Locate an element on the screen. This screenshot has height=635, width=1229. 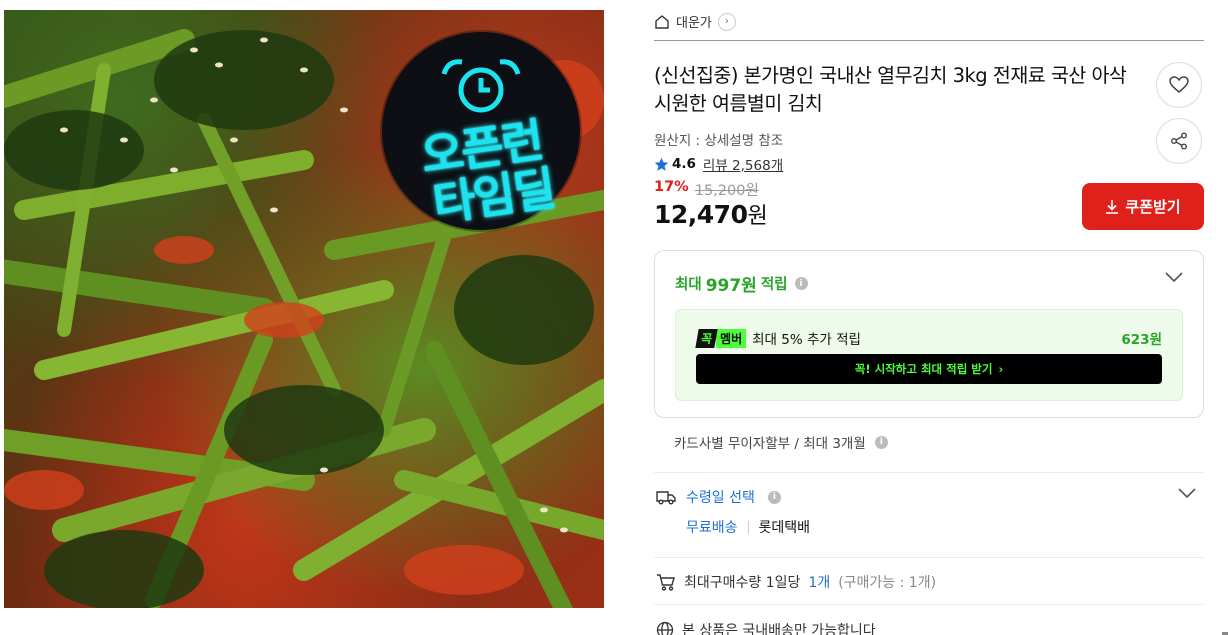
max-purchase-info: 최대구매수량 1일당 1개 (구매가능 : 1개) is located at coordinates (796, 582).